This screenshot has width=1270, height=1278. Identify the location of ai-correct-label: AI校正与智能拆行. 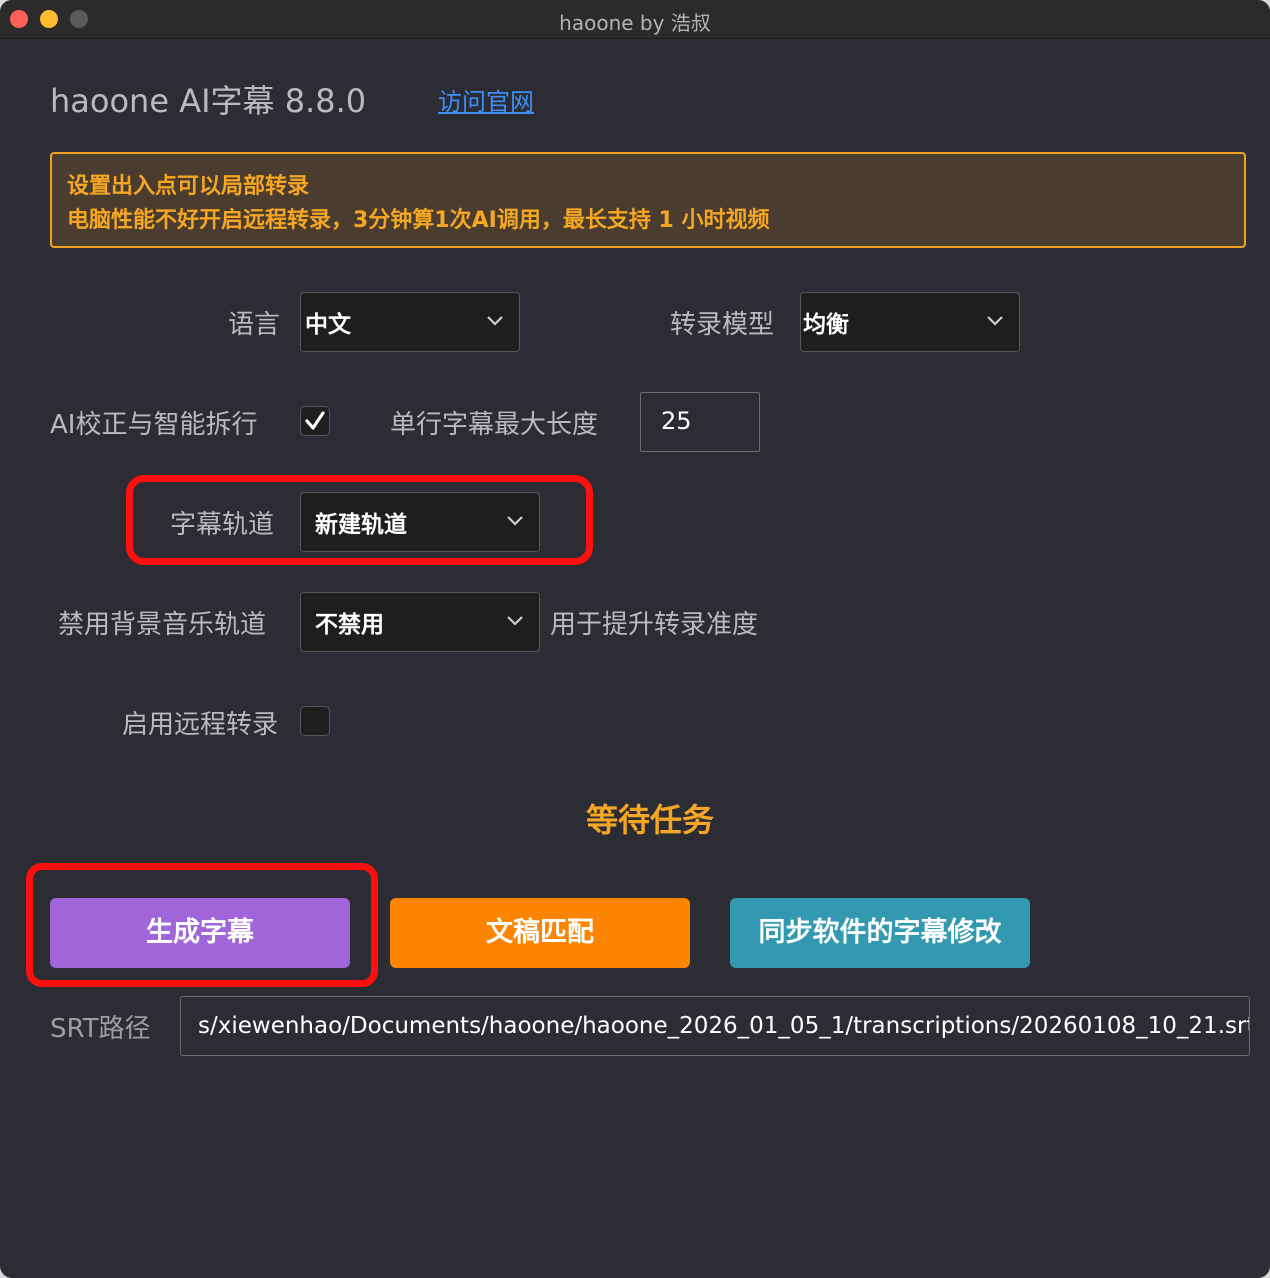
(154, 425).